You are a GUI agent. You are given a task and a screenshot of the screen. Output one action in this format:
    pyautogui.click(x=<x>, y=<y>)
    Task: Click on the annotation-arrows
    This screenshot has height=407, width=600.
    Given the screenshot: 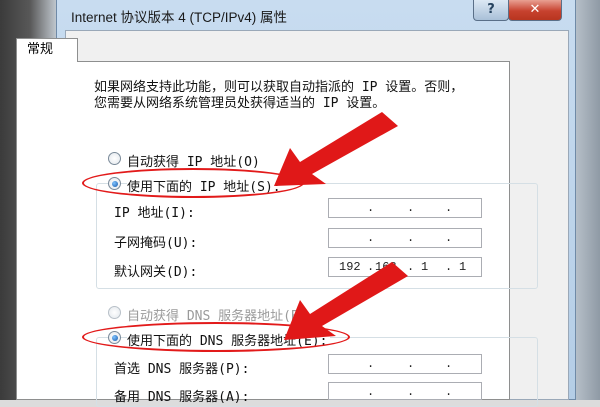 What is the action you would take?
    pyautogui.click(x=341, y=226)
    